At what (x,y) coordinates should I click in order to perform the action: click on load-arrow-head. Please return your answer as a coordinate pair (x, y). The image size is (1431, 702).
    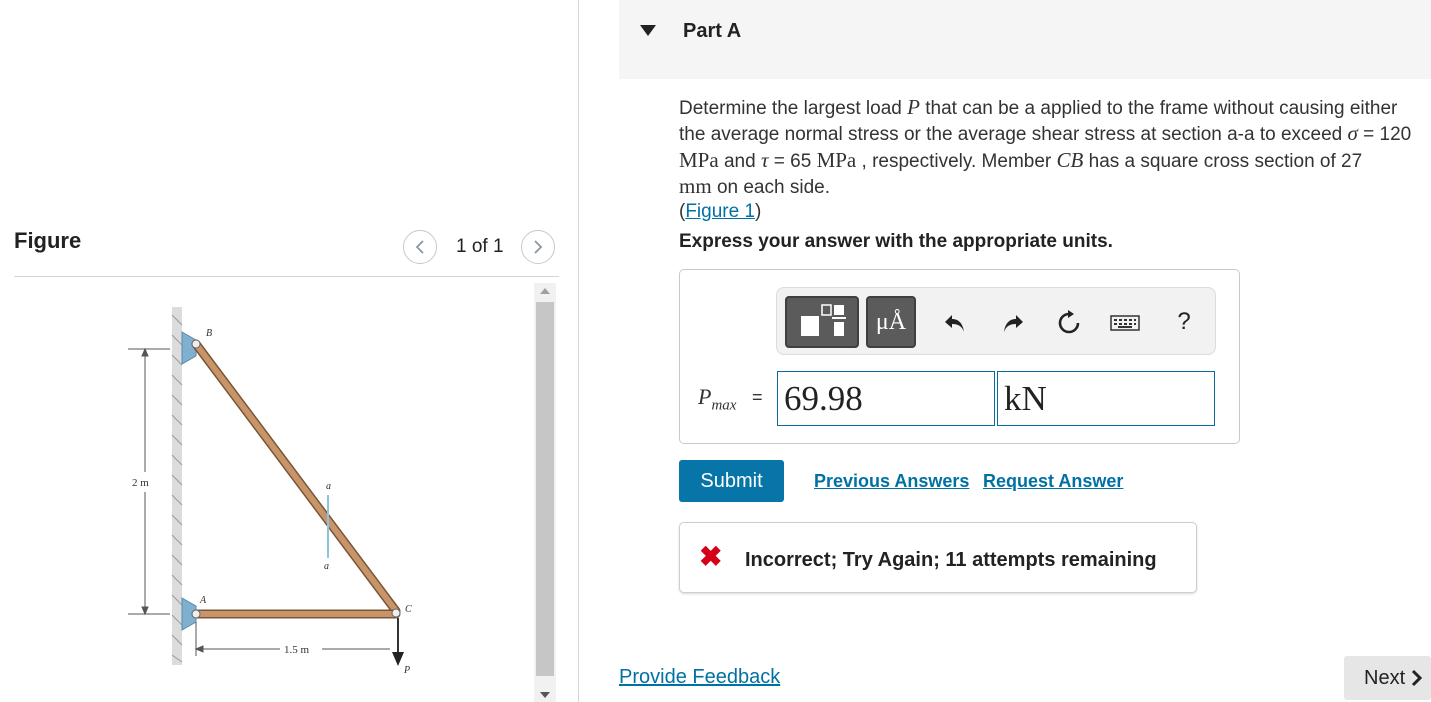
    Looking at the image, I should click on (398, 659).